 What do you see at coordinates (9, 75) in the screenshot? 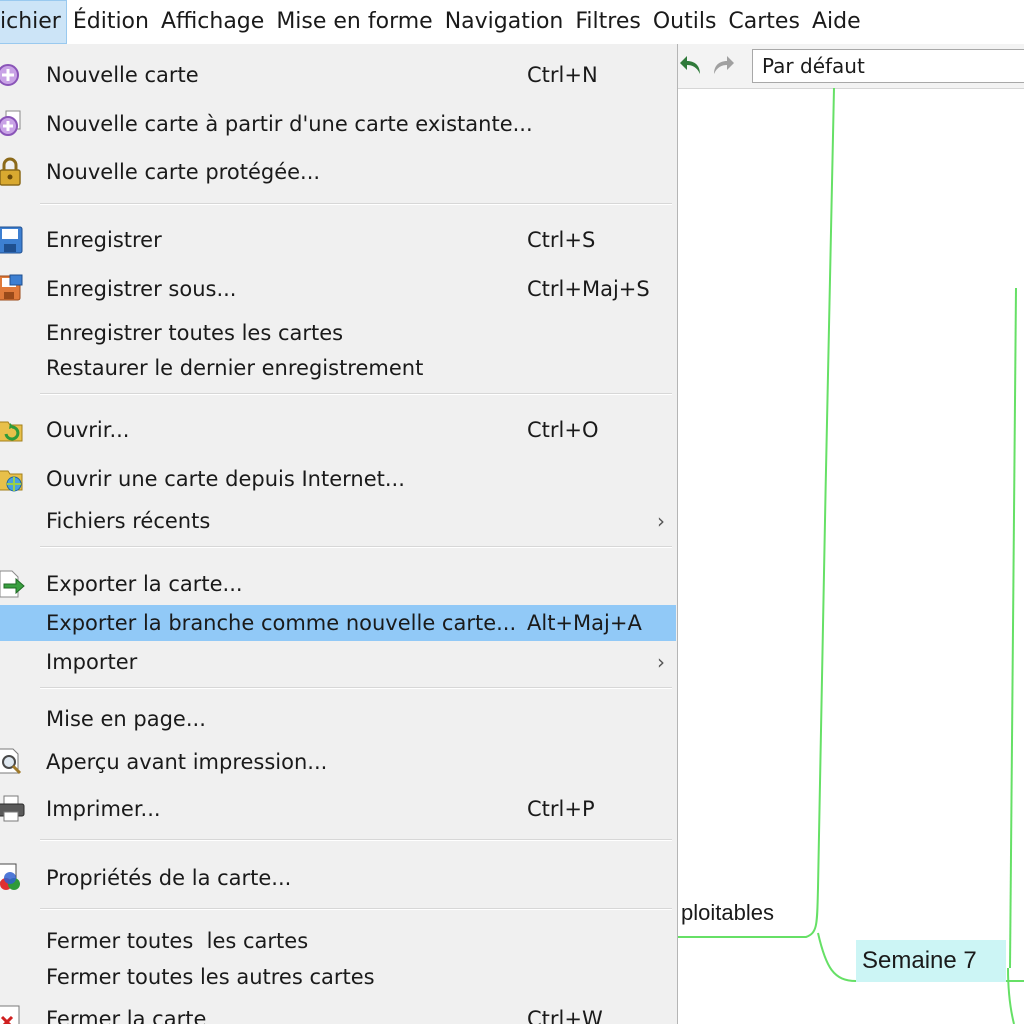
I see `new-map-icon` at bounding box center [9, 75].